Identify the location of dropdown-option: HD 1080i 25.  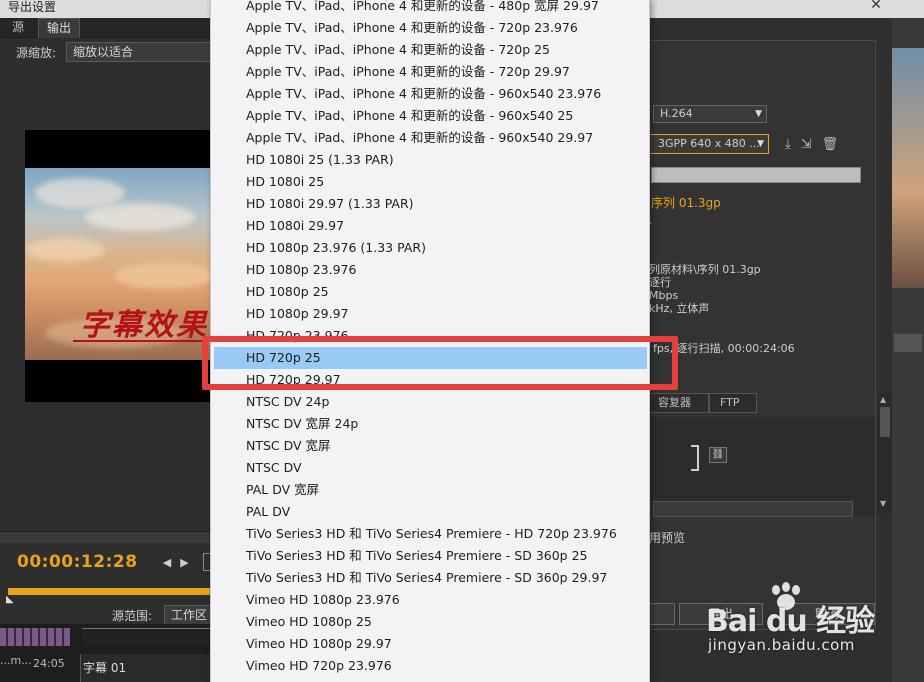
(429, 182).